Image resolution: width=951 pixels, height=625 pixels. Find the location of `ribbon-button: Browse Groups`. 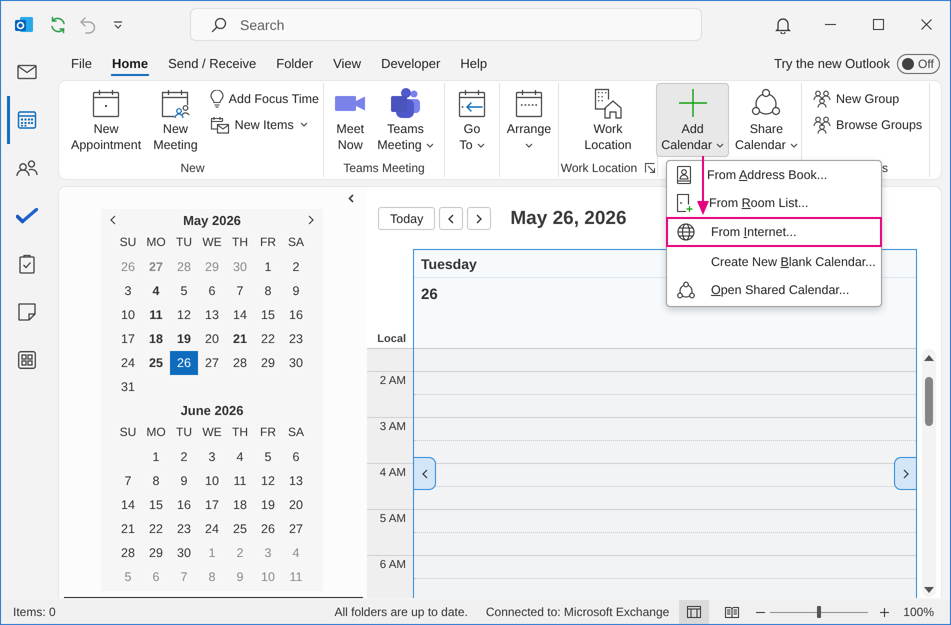

ribbon-button: Browse Groups is located at coordinates (868, 124).